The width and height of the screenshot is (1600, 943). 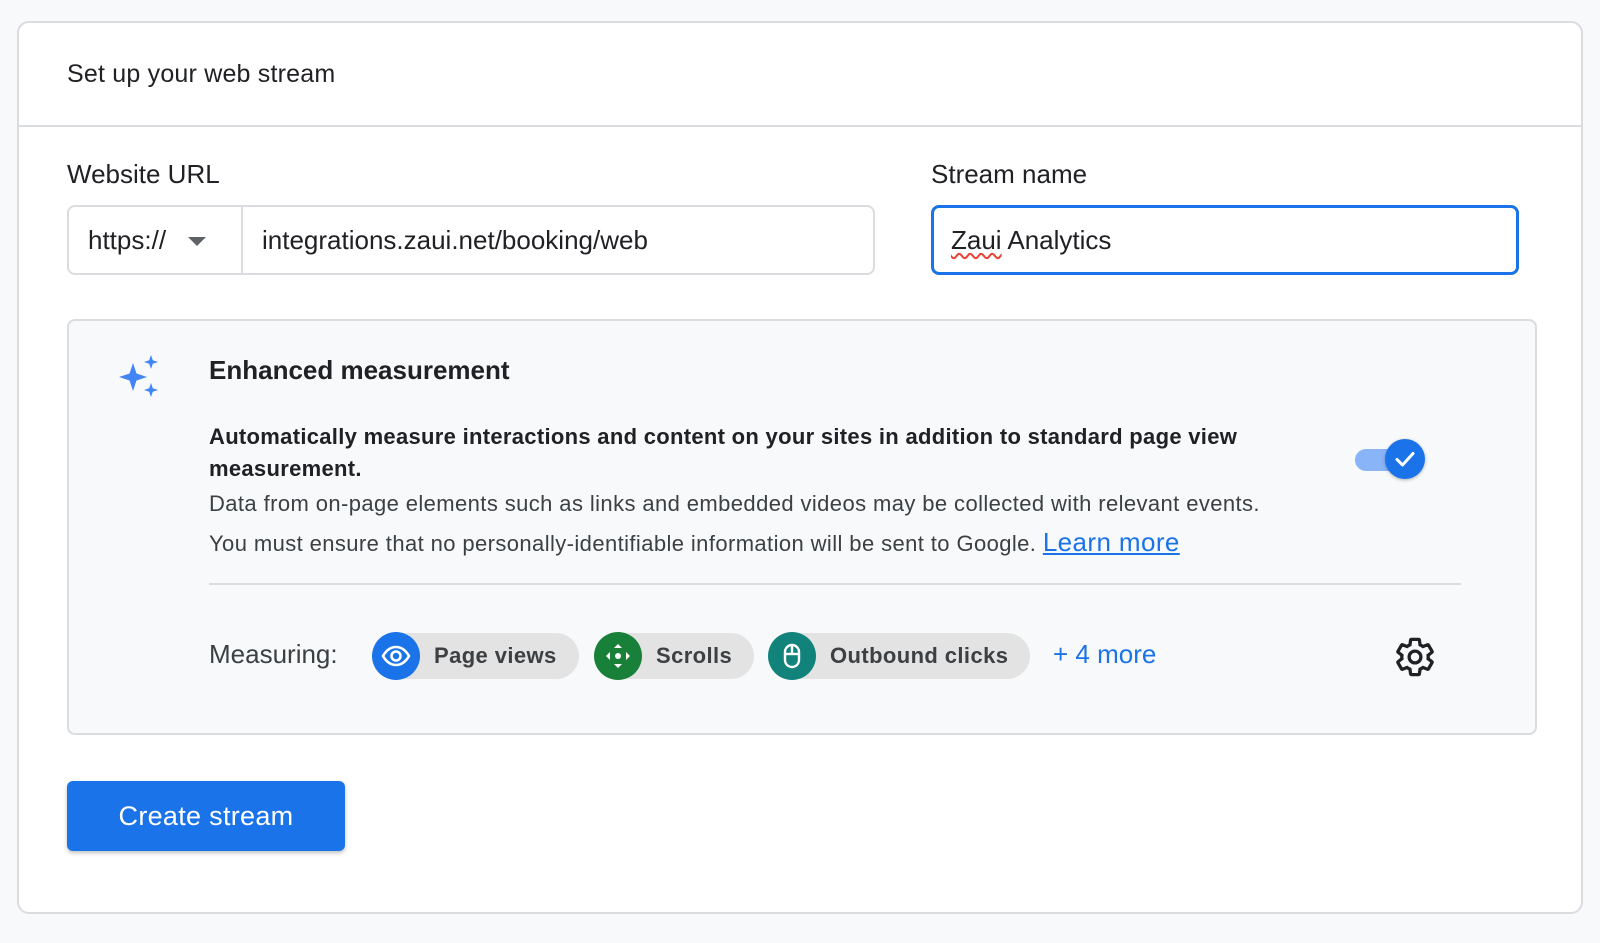 I want to click on chip-scrolls: Scrolls, so click(x=674, y=656).